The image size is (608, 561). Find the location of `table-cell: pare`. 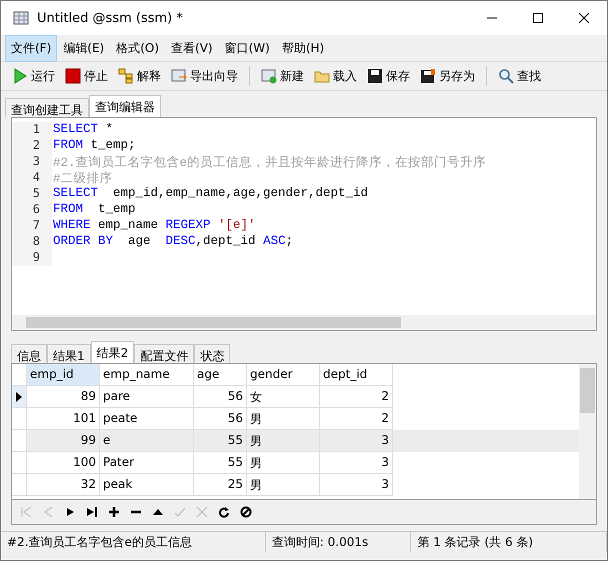

table-cell: pare is located at coordinates (147, 397).